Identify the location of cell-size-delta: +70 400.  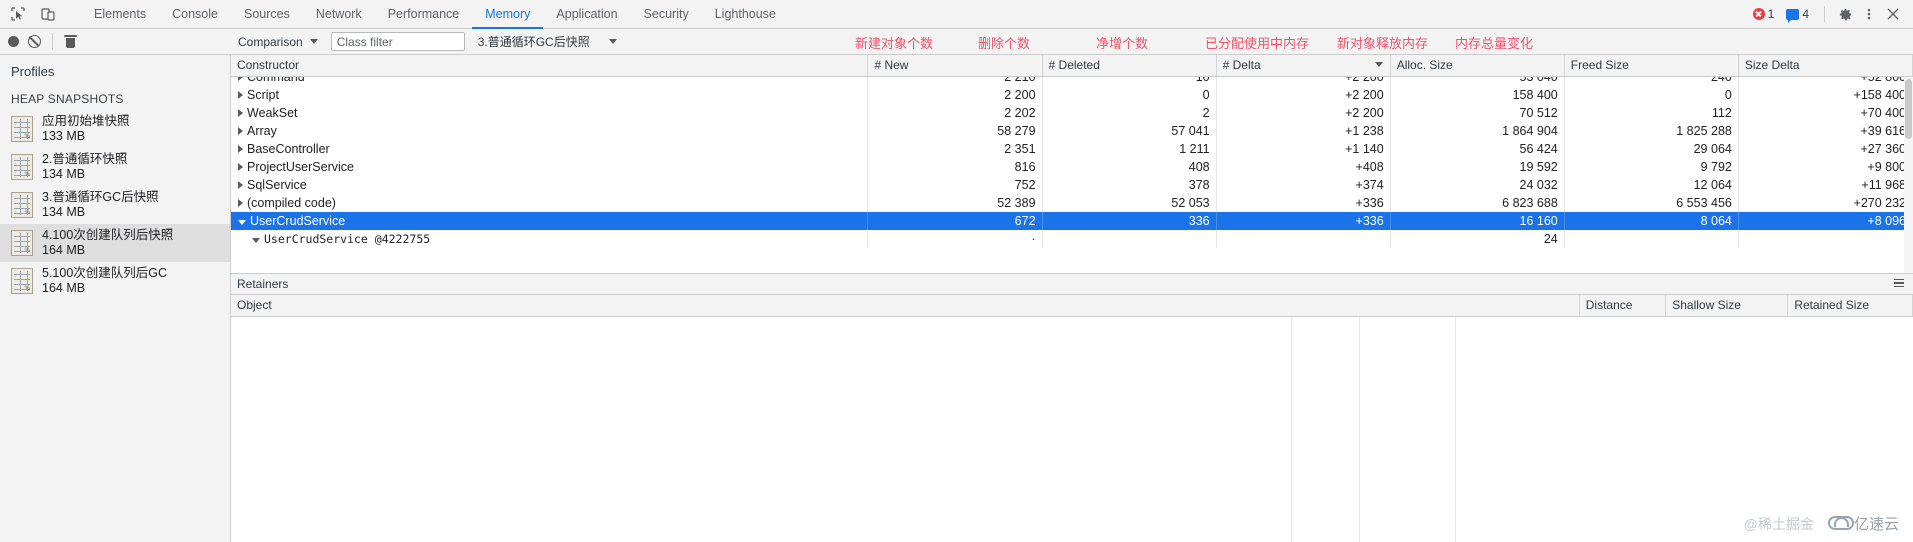
(1825, 113).